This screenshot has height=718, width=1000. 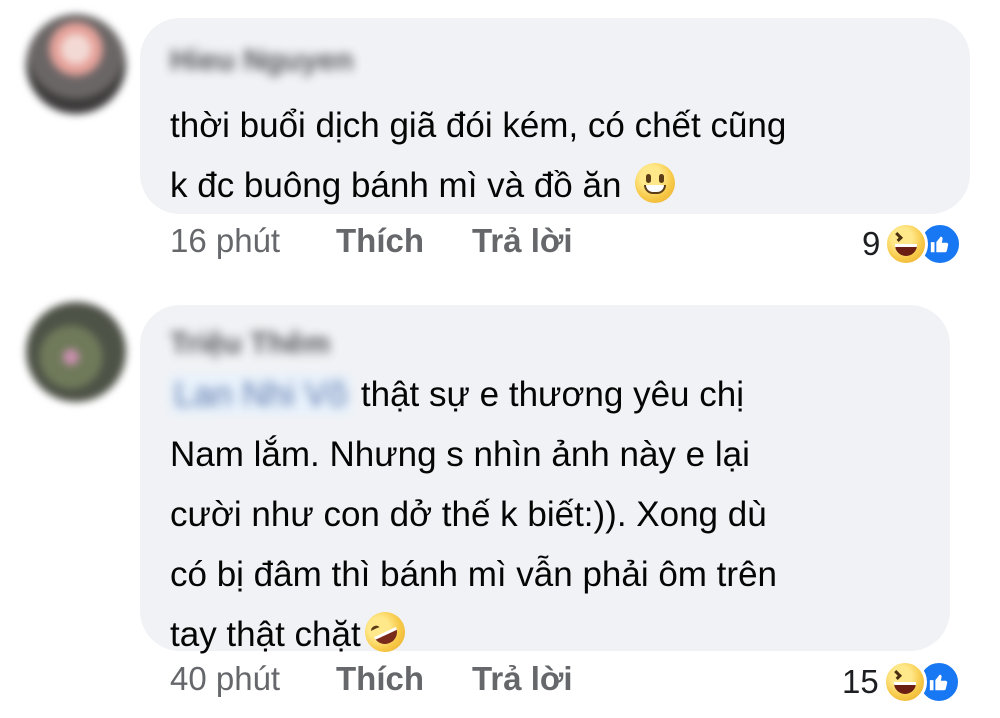 What do you see at coordinates (468, 514) in the screenshot?
I see `comment-text-line: cười như con dở thế k biết:)). Xong dù` at bounding box center [468, 514].